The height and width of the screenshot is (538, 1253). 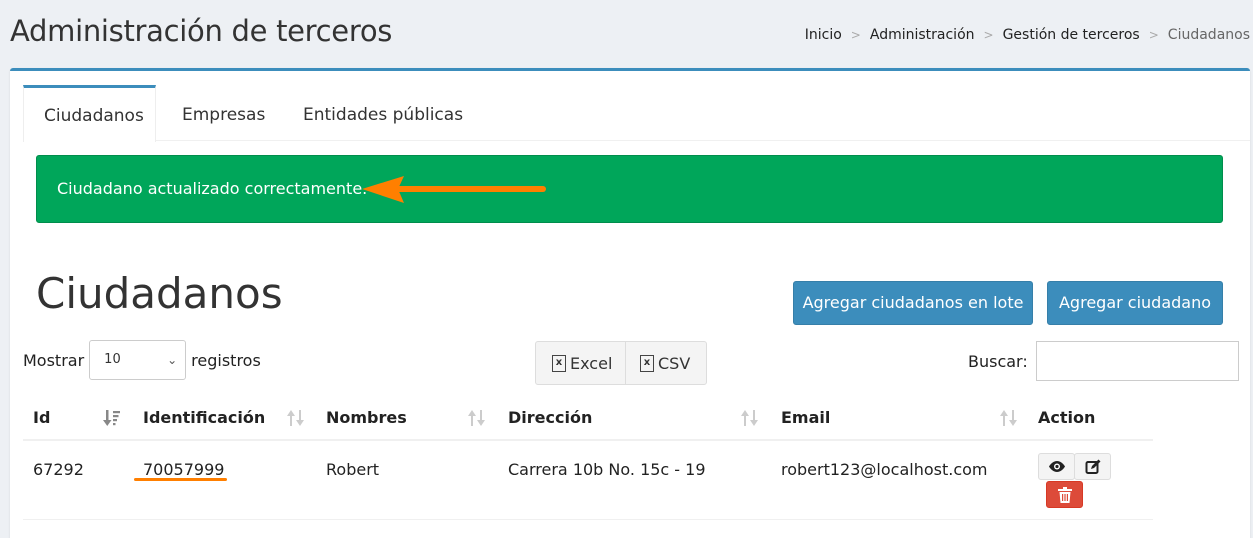 What do you see at coordinates (204, 418) in the screenshot?
I see `column-header-identificacion: Identificación` at bounding box center [204, 418].